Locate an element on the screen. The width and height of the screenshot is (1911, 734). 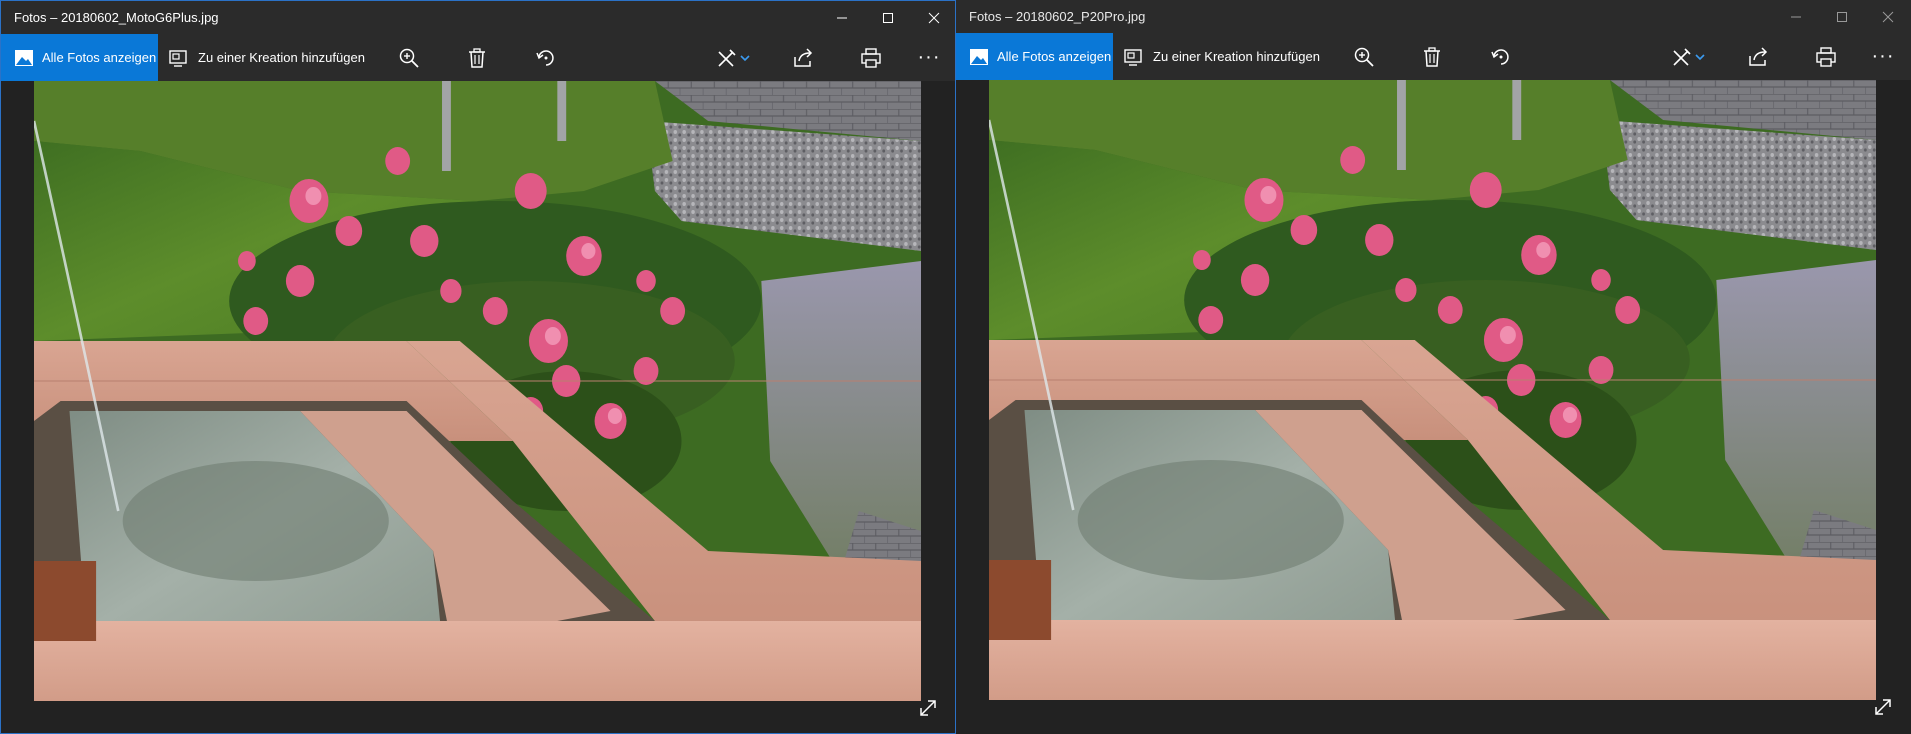
title-bar: Fotos – 20180602_P20Pro.jpg is located at coordinates (1433, 16).